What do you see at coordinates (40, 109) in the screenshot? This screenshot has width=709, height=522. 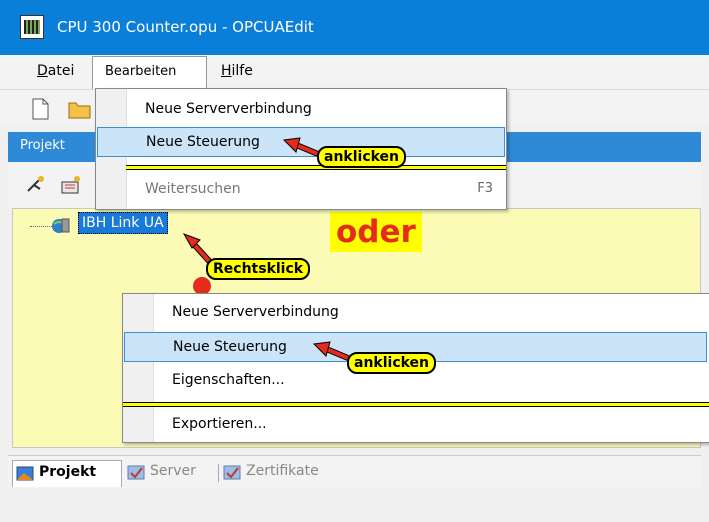 I see `new-file-icon` at bounding box center [40, 109].